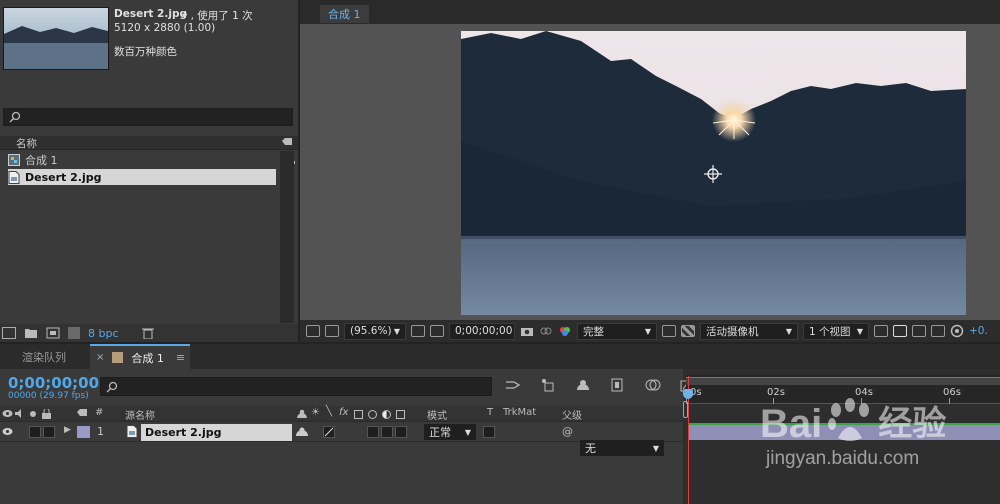 The image size is (1000, 504). What do you see at coordinates (978, 331) in the screenshot?
I see `exposure-value: +0.` at bounding box center [978, 331].